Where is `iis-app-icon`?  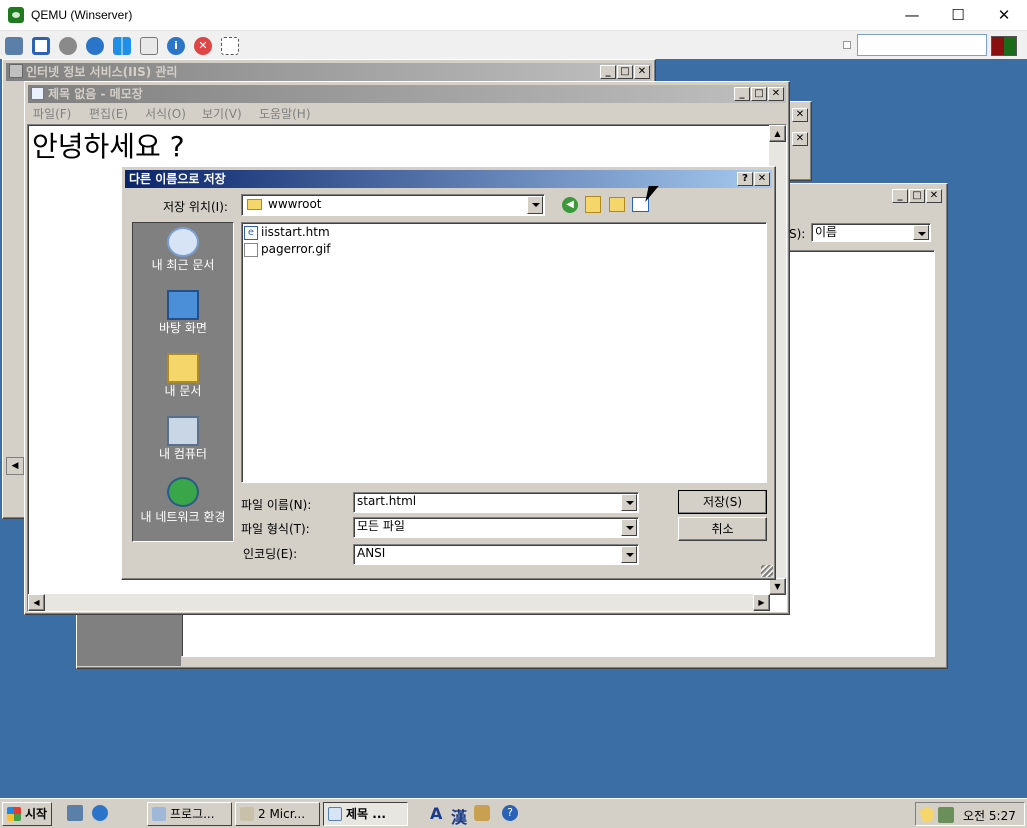 iis-app-icon is located at coordinates (16, 71).